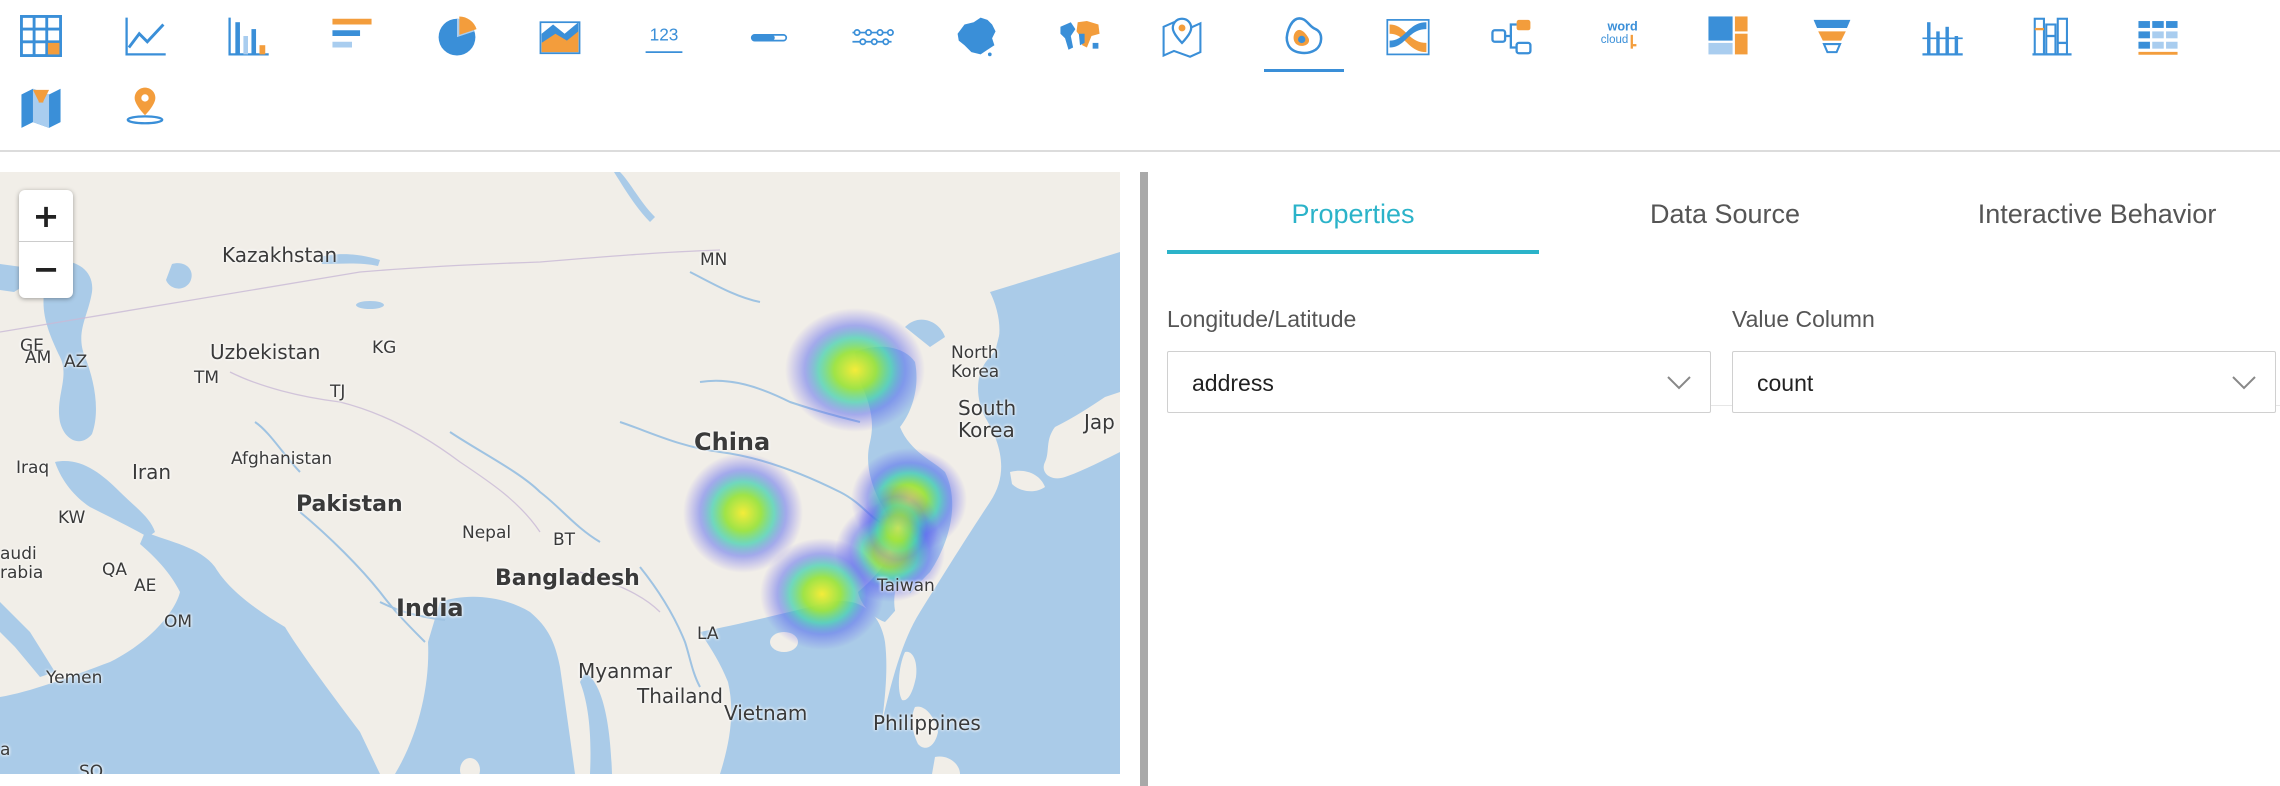 The width and height of the screenshot is (2280, 786). What do you see at coordinates (1942, 36) in the screenshot?
I see `bullet-chart-icon` at bounding box center [1942, 36].